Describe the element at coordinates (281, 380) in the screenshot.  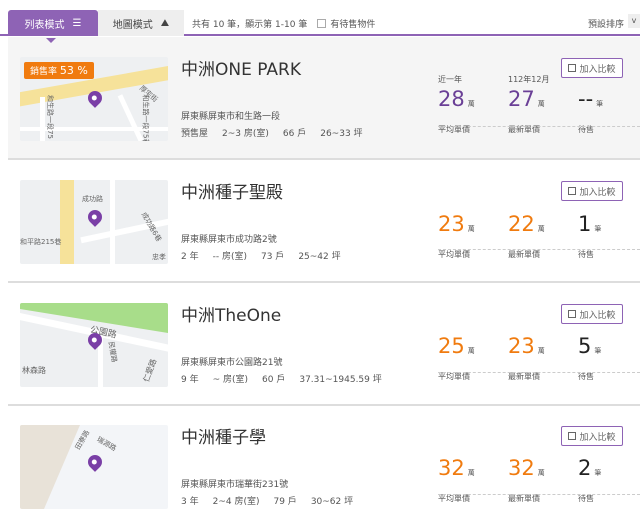
I see `listing-details: 9 年 ~ 房(室) 60 戶 37.31~1945.59 坪` at that location.